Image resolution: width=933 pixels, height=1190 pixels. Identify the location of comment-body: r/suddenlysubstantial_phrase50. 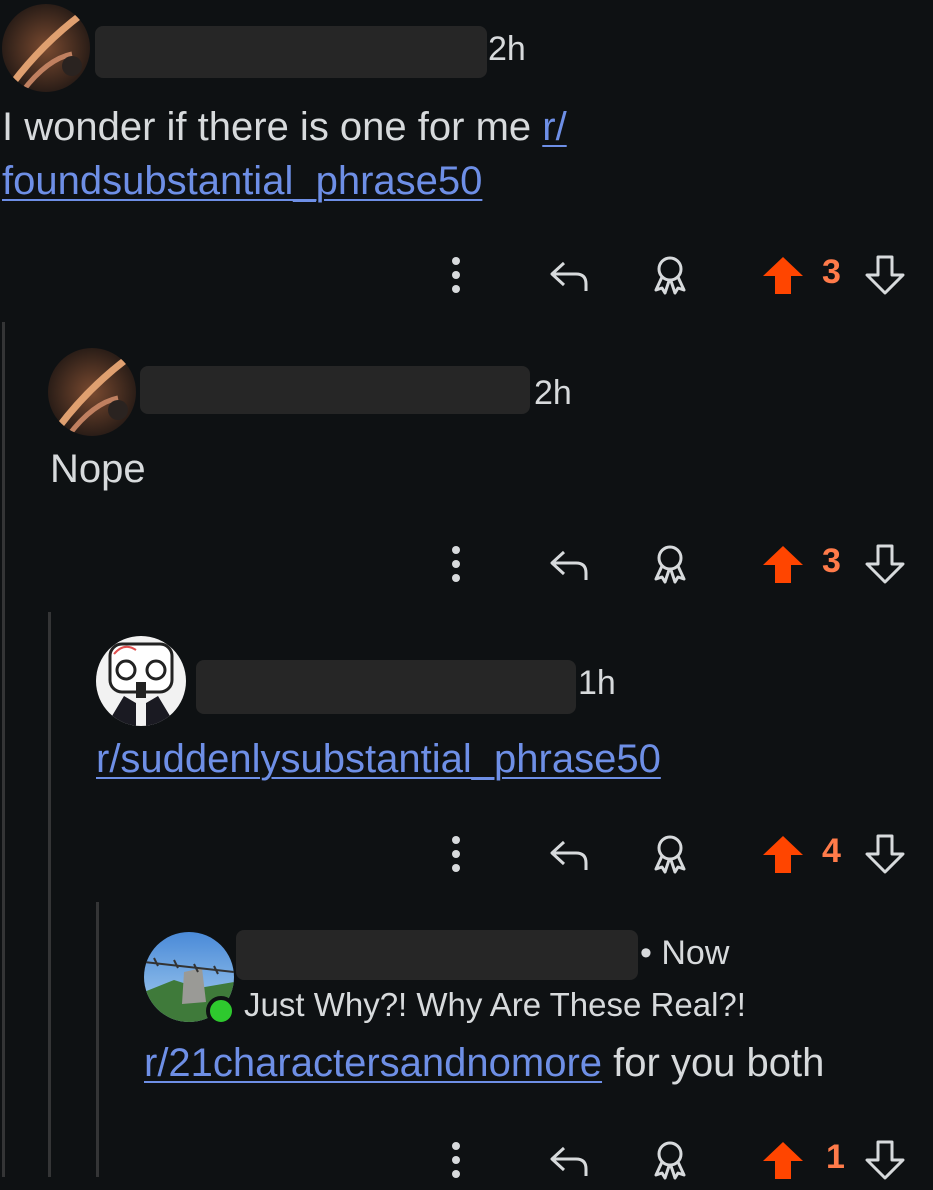
(378, 759).